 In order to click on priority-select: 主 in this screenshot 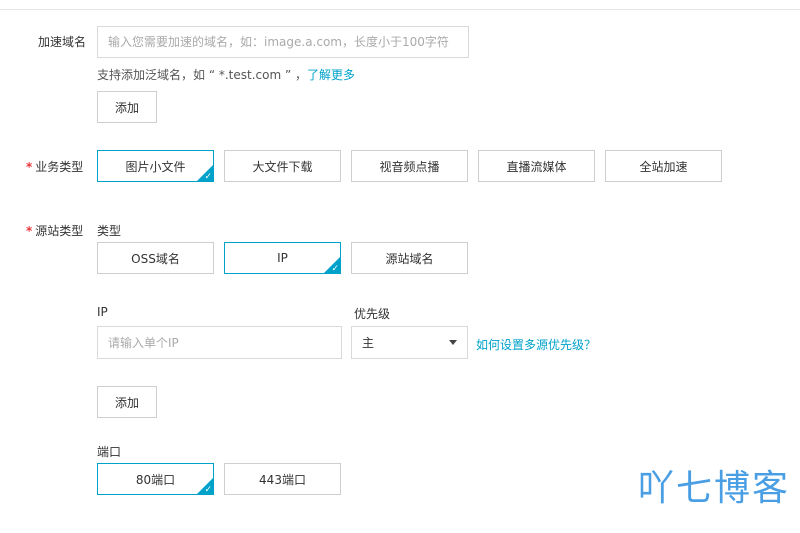, I will do `click(409, 342)`.